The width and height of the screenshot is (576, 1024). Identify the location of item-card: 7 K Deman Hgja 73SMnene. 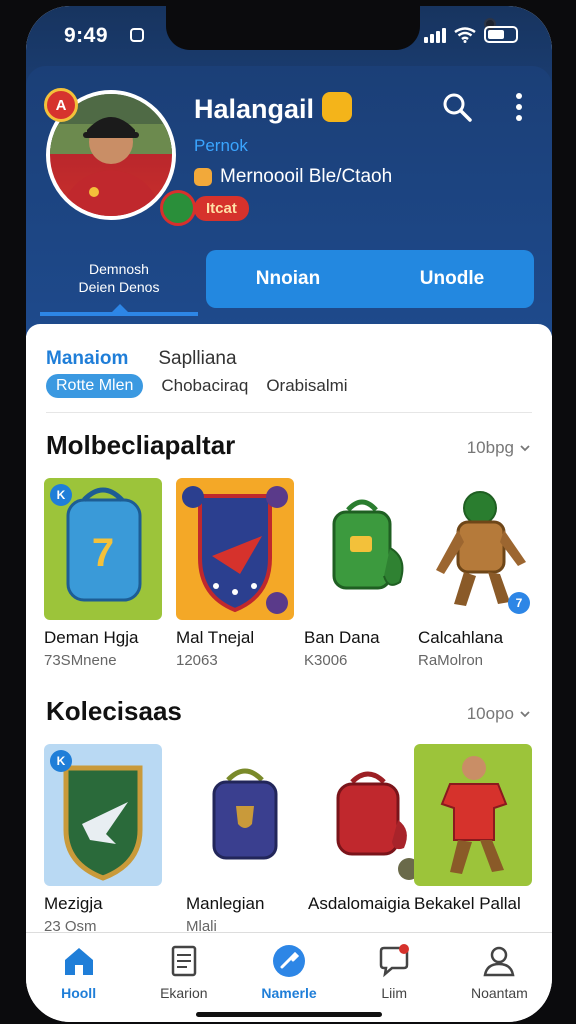
(103, 573).